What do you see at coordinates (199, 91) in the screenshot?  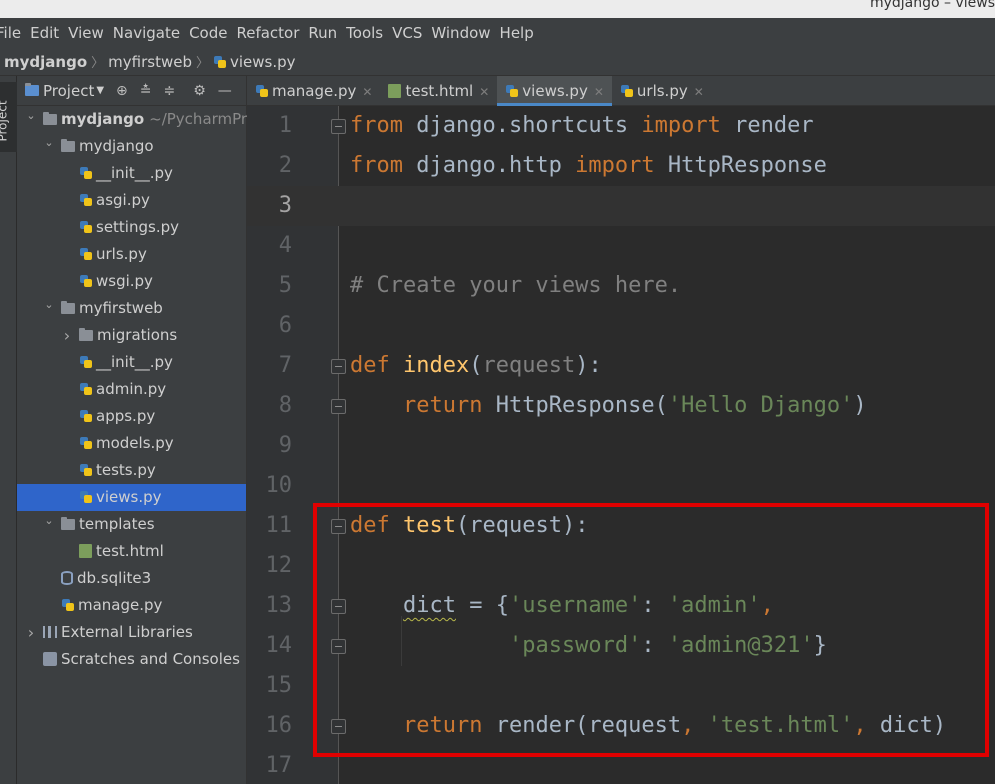 I see `gear-icon: ⚙` at bounding box center [199, 91].